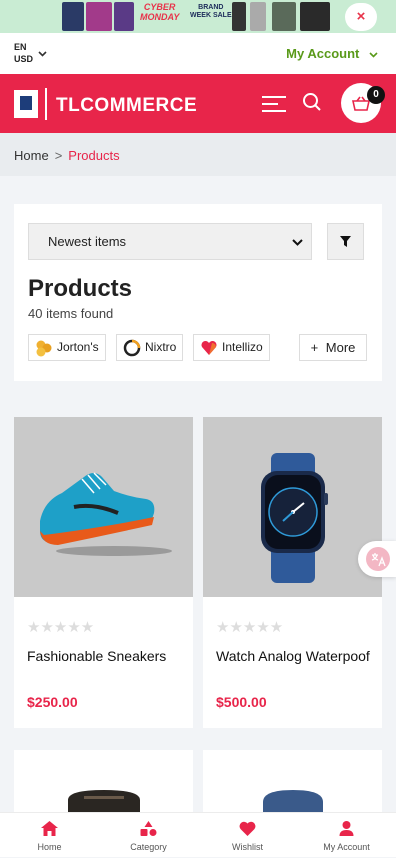 This screenshot has width=396, height=858. I want to click on brand-chip-jortons: Jorton's, so click(67, 347).